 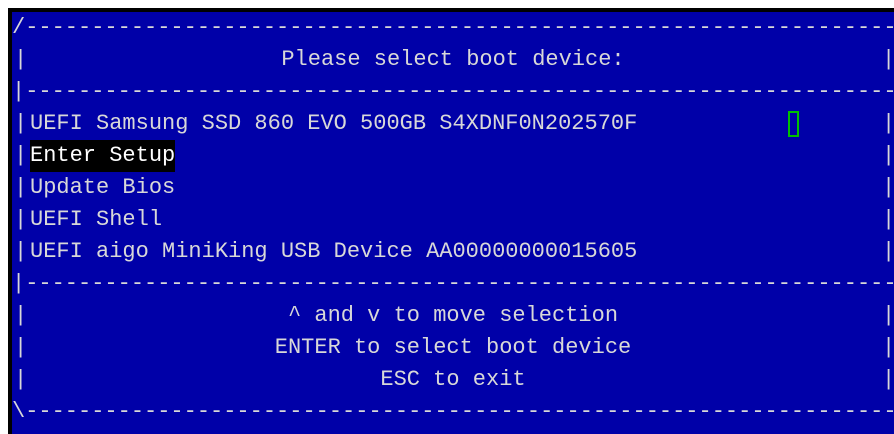 I want to click on page-title: Please select boot device:, so click(x=453, y=59).